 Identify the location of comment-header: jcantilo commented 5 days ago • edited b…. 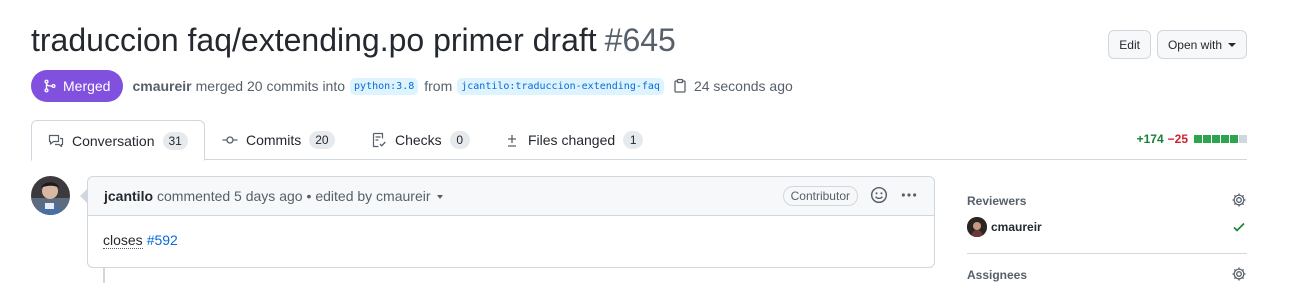
(511, 196).